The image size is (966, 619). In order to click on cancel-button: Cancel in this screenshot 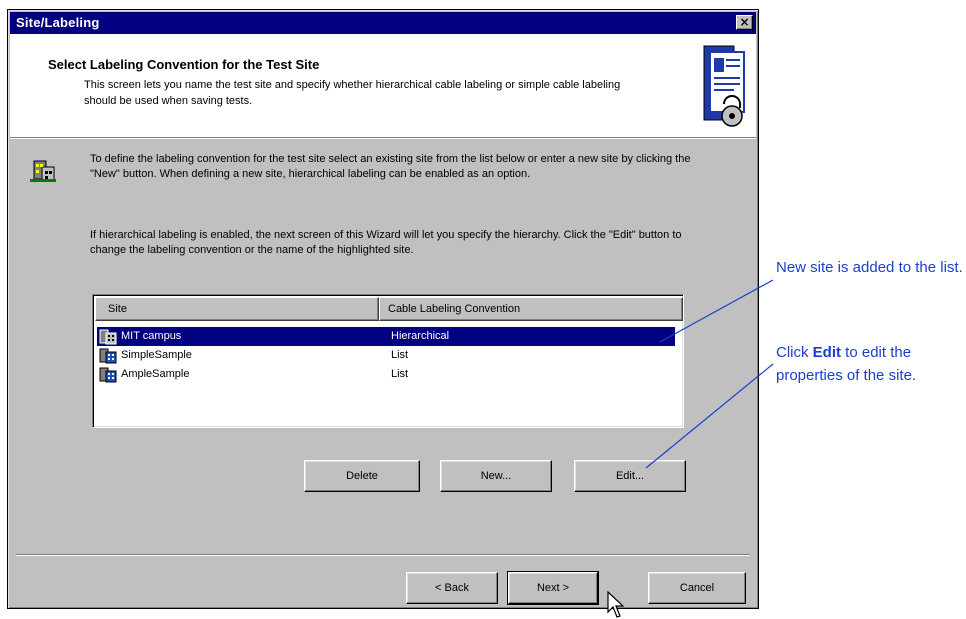, I will do `click(697, 588)`.